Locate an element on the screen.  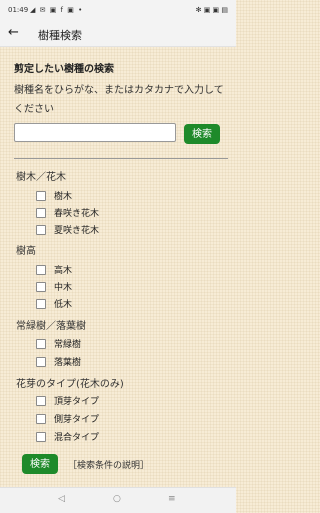
nav-back-icon: ◁ is located at coordinates (61, 499).